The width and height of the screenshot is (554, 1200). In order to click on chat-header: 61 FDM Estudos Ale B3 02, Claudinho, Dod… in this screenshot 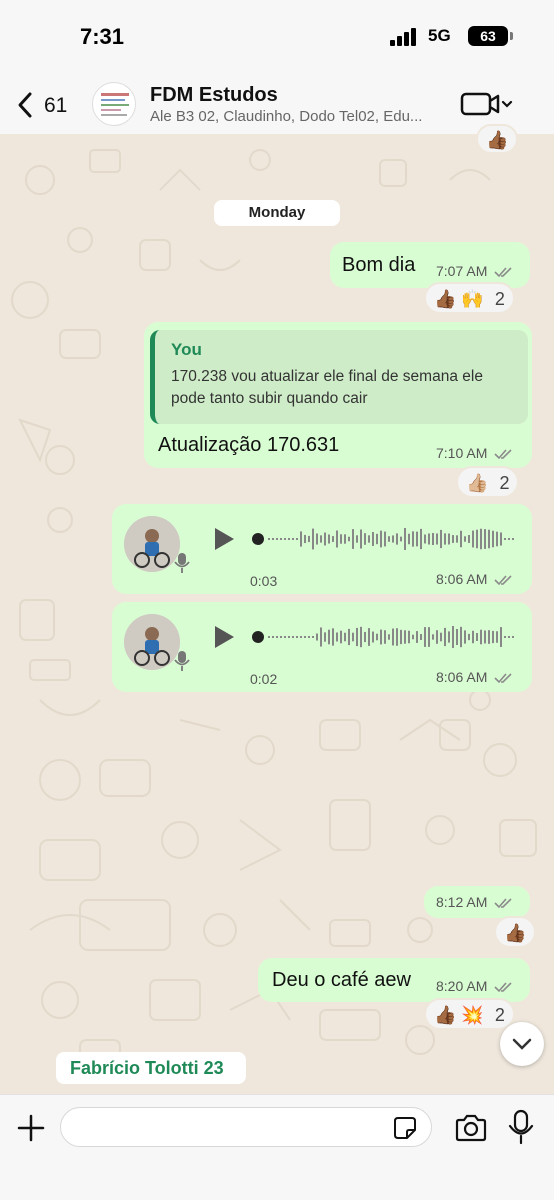, I will do `click(277, 103)`.